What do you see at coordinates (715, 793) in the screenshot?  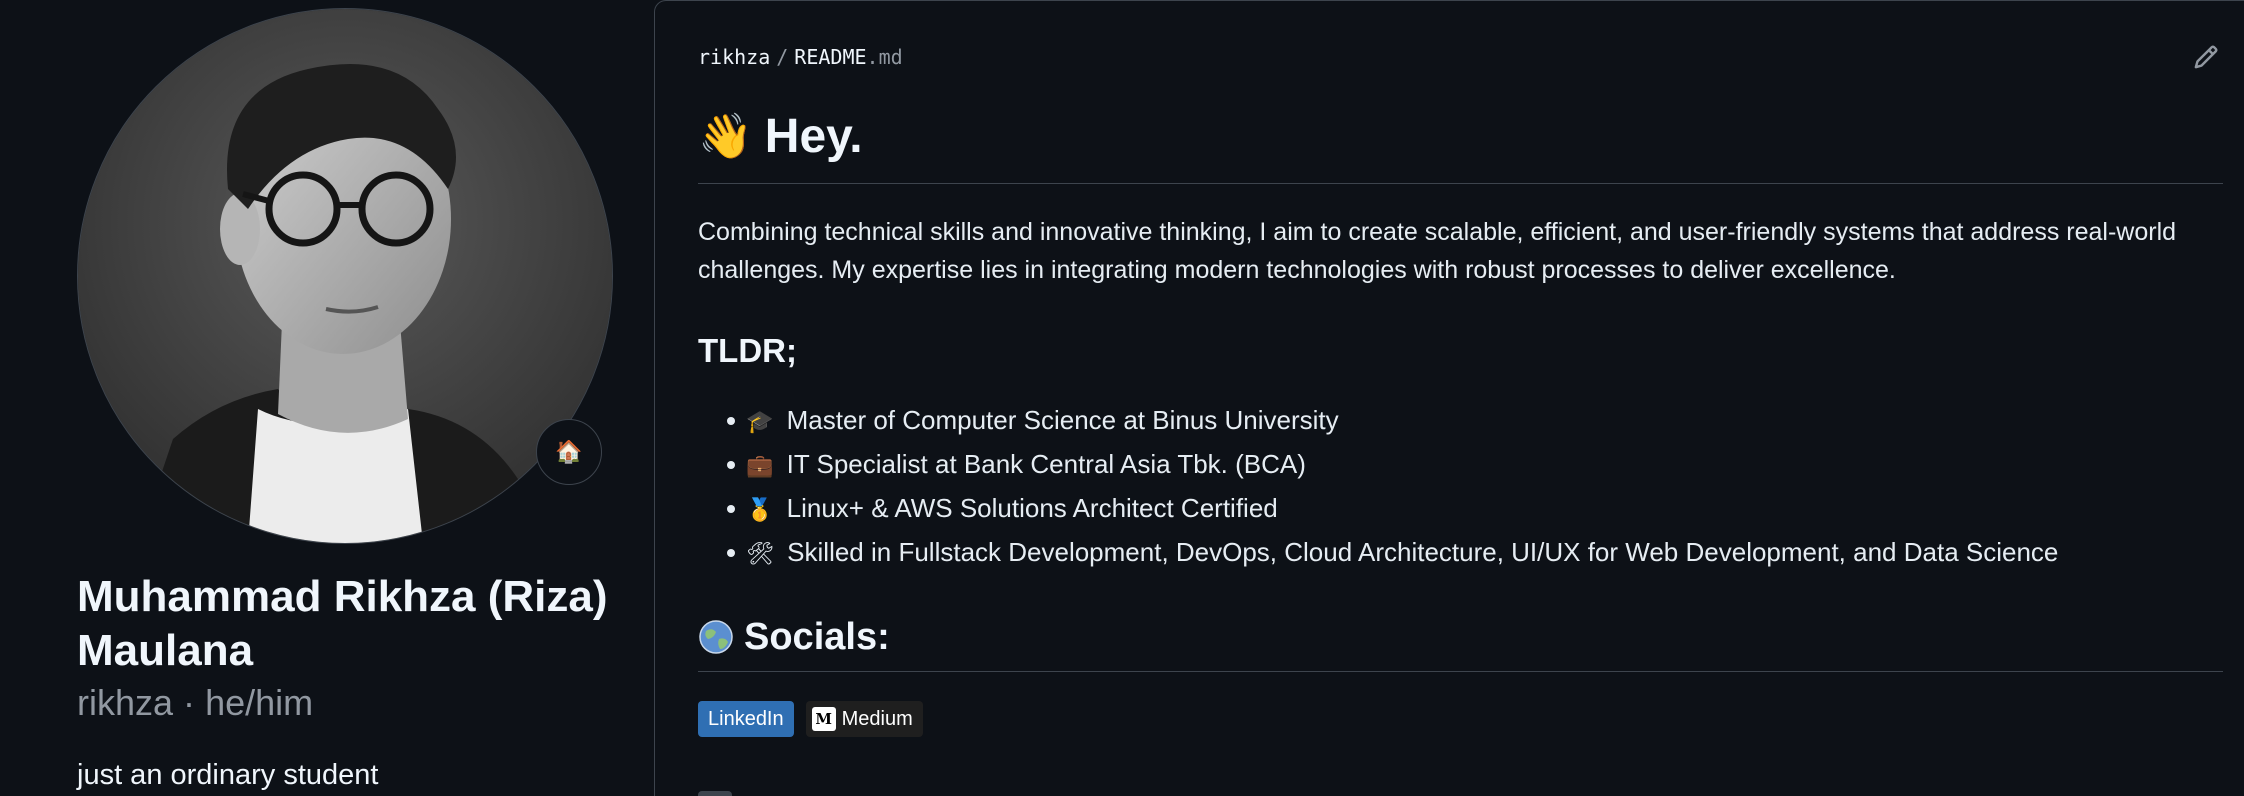 I see `cut-off-content` at bounding box center [715, 793].